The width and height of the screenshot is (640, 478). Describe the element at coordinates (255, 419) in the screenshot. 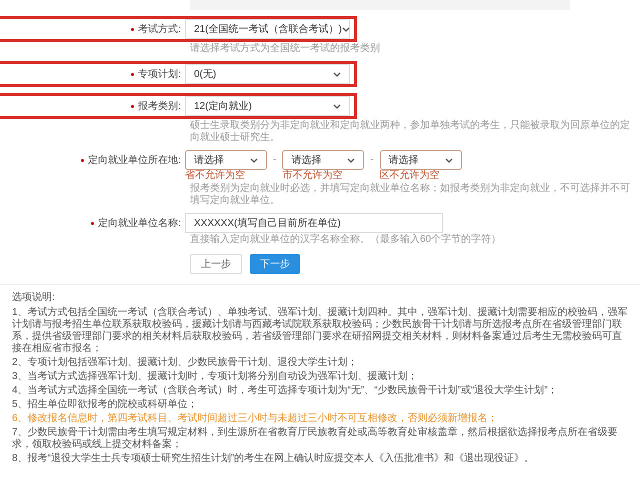

I see `note-text: 6、修改报名信息时，第四考试科目、考试时间超过三小时与未超过三小时不可互相修改，否则必须新增报名；` at that location.